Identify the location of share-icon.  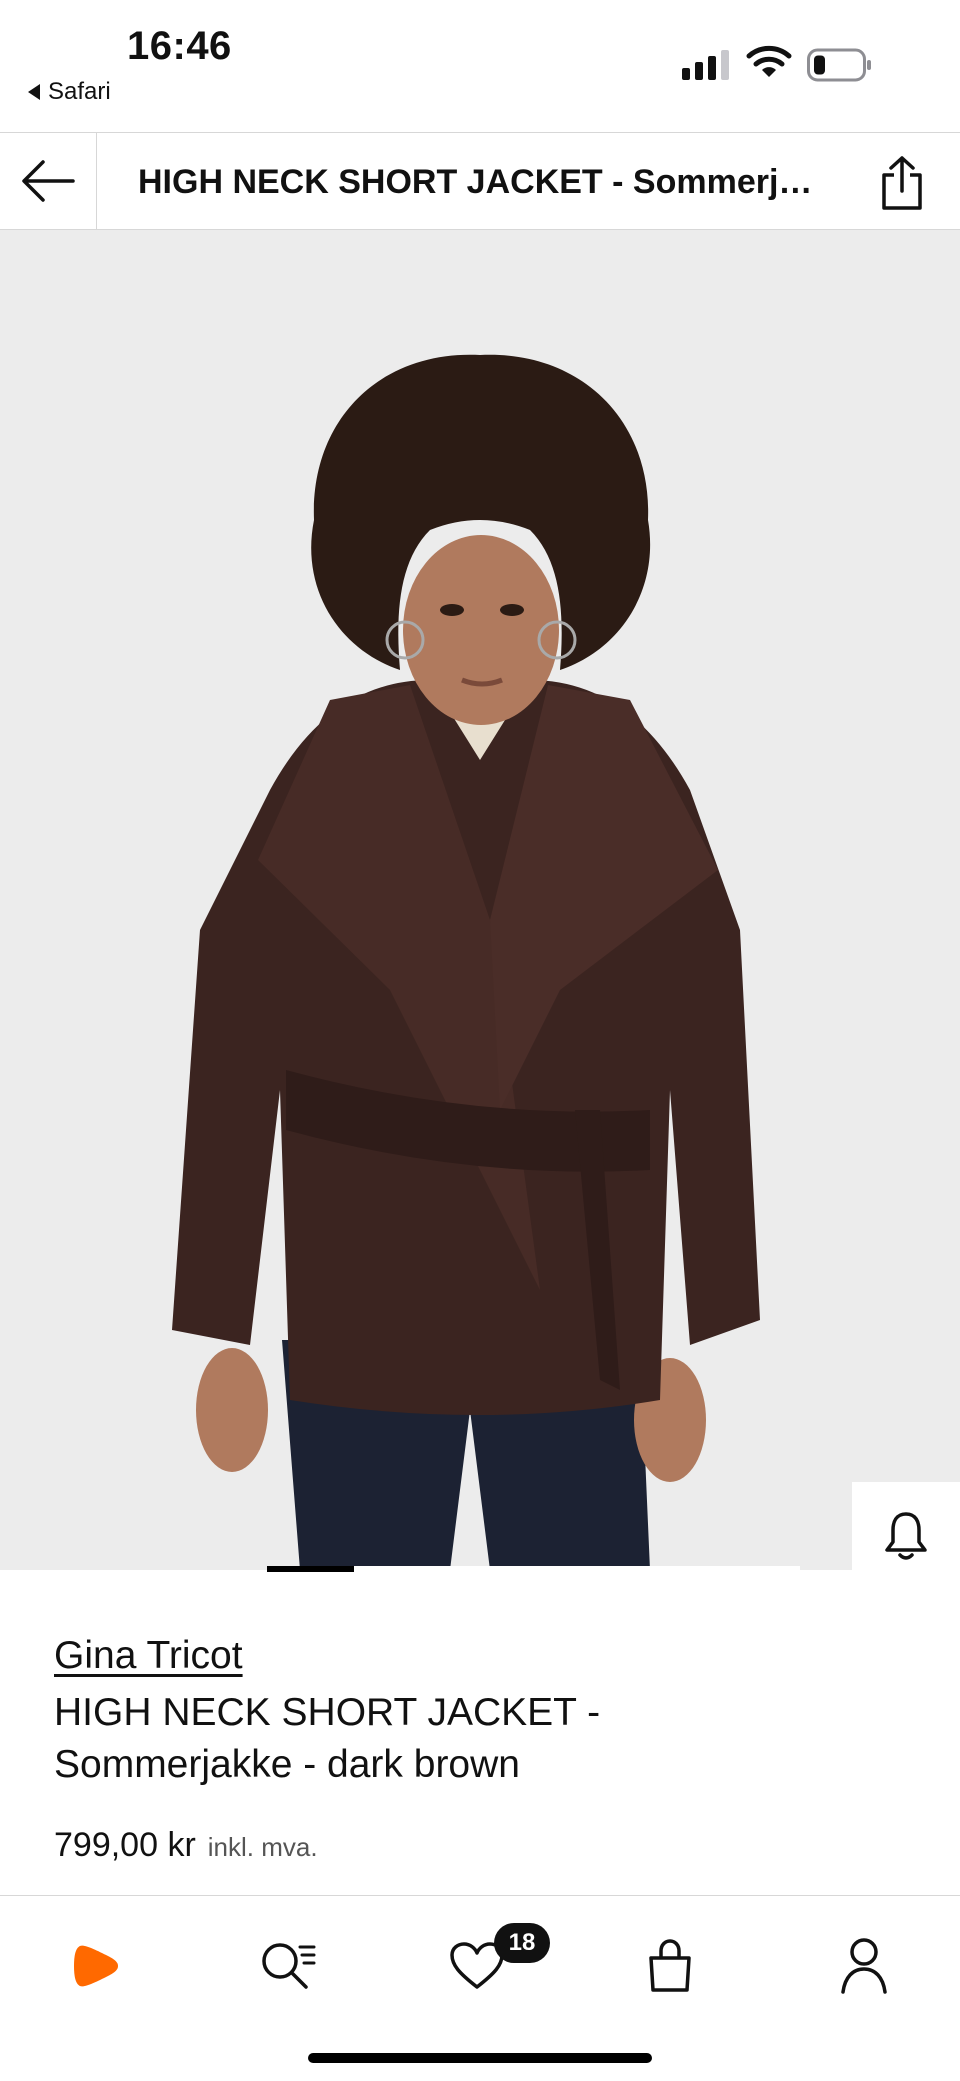
(902, 183).